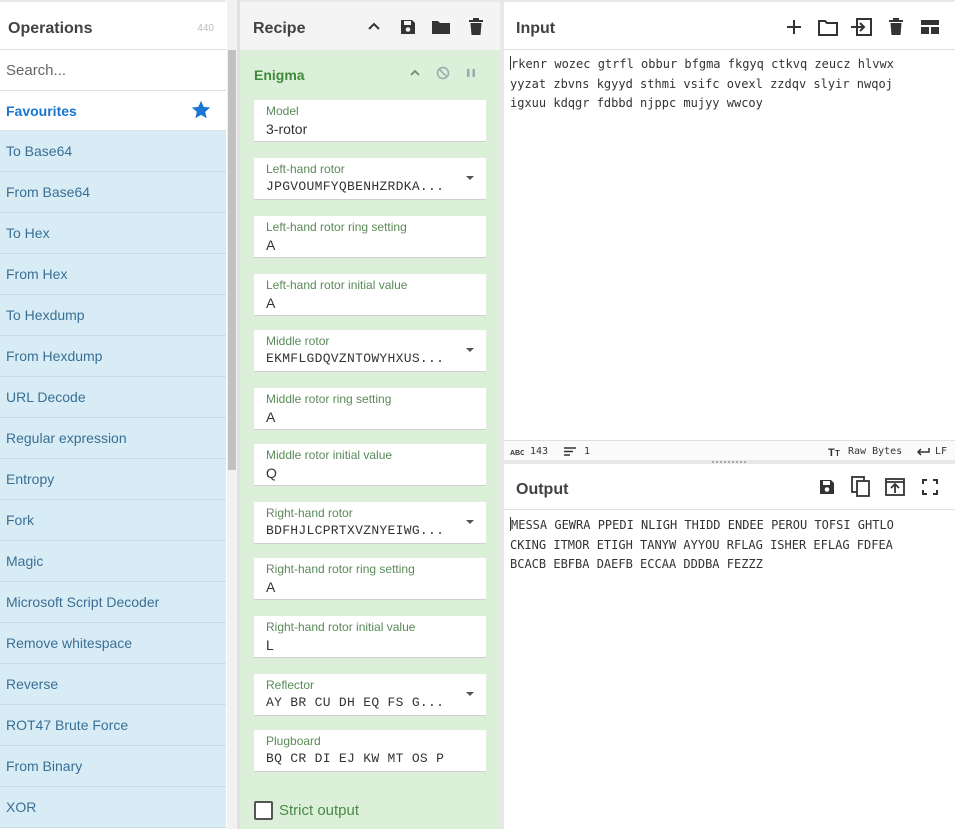 This screenshot has height=829, width=955. I want to click on right-rotor-initial-input: Right-hand rotor initial value L, so click(370, 637).